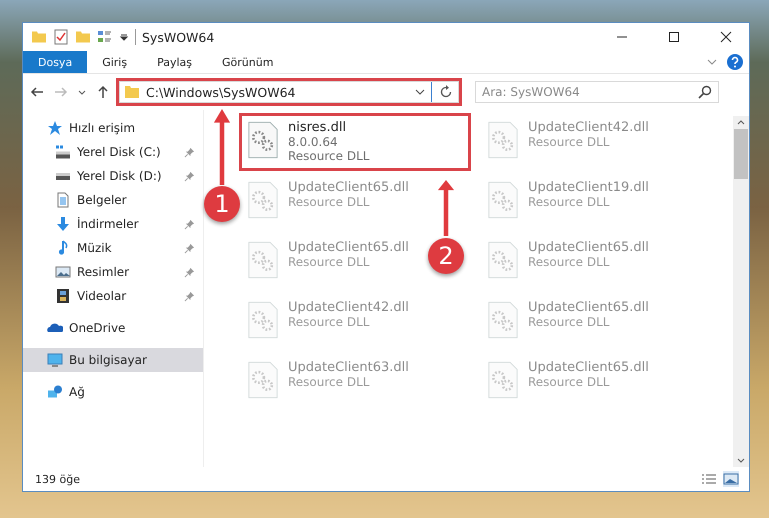 This screenshot has width=769, height=518. What do you see at coordinates (741, 291) in the screenshot?
I see `scrollbar` at bounding box center [741, 291].